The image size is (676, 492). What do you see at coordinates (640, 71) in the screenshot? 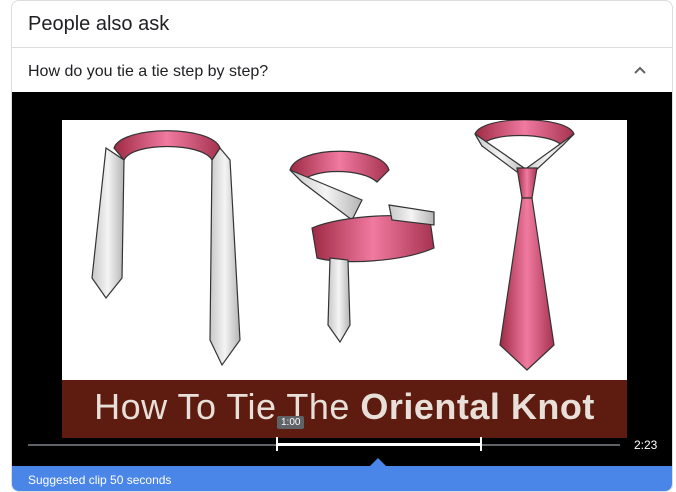
I see `chevron-up-icon` at bounding box center [640, 71].